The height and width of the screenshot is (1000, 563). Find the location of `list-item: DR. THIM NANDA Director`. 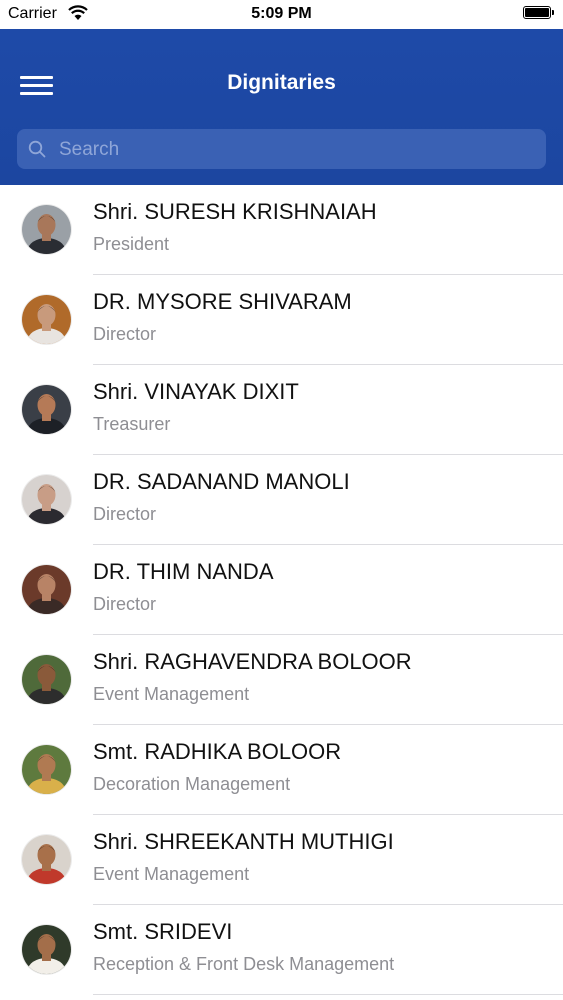

list-item: DR. THIM NANDA Director is located at coordinates (281, 590).